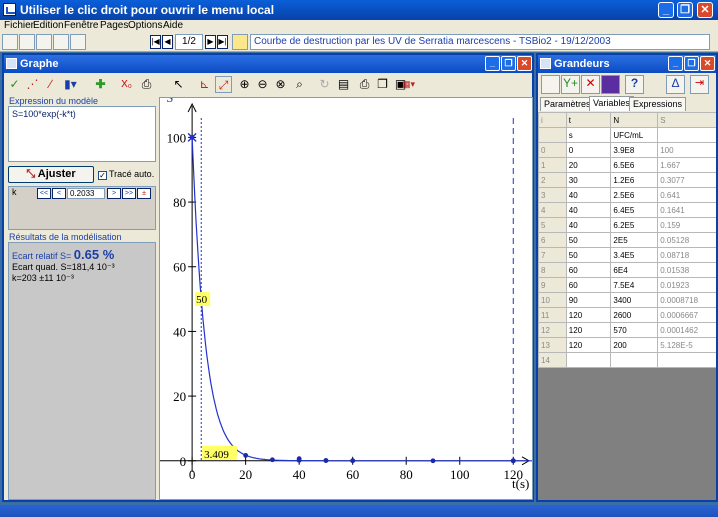  I want to click on column-header: S, so click(686, 120).